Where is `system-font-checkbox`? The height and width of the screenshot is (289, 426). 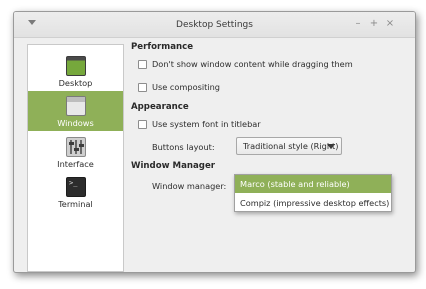 system-font-checkbox is located at coordinates (142, 124).